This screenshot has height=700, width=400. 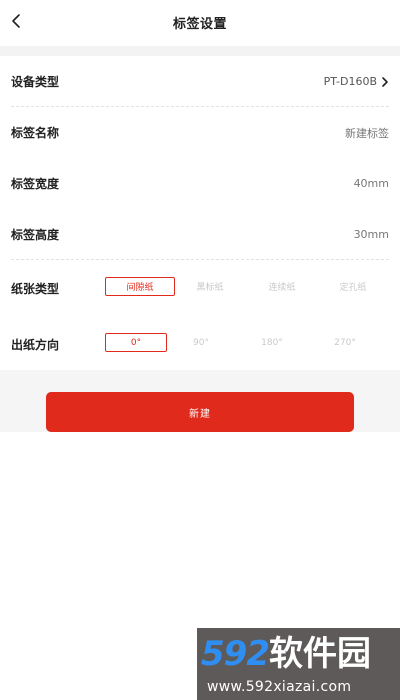 What do you see at coordinates (200, 51) in the screenshot?
I see `header-divider` at bounding box center [200, 51].